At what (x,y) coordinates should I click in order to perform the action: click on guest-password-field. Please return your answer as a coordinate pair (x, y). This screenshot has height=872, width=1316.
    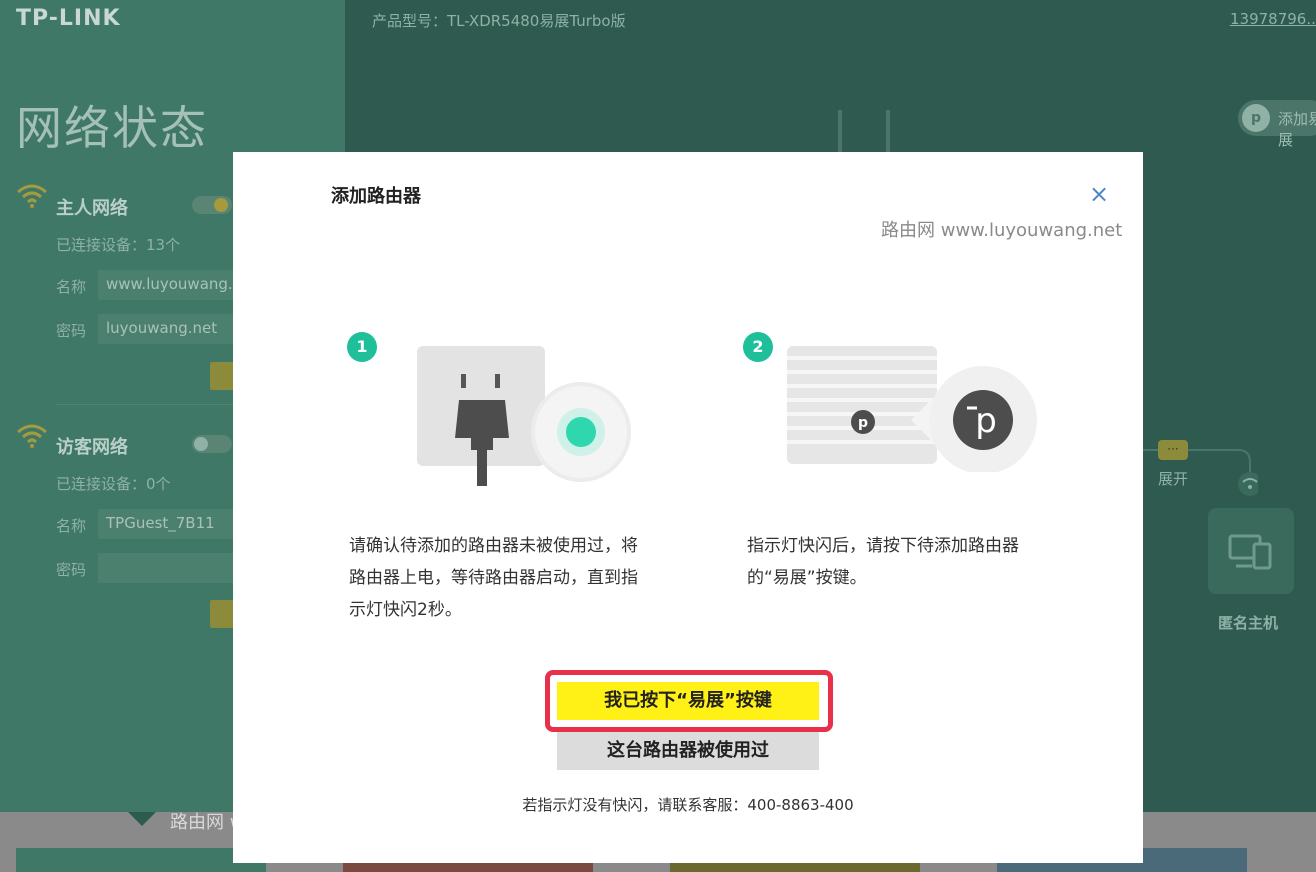
    Looking at the image, I should click on (168, 568).